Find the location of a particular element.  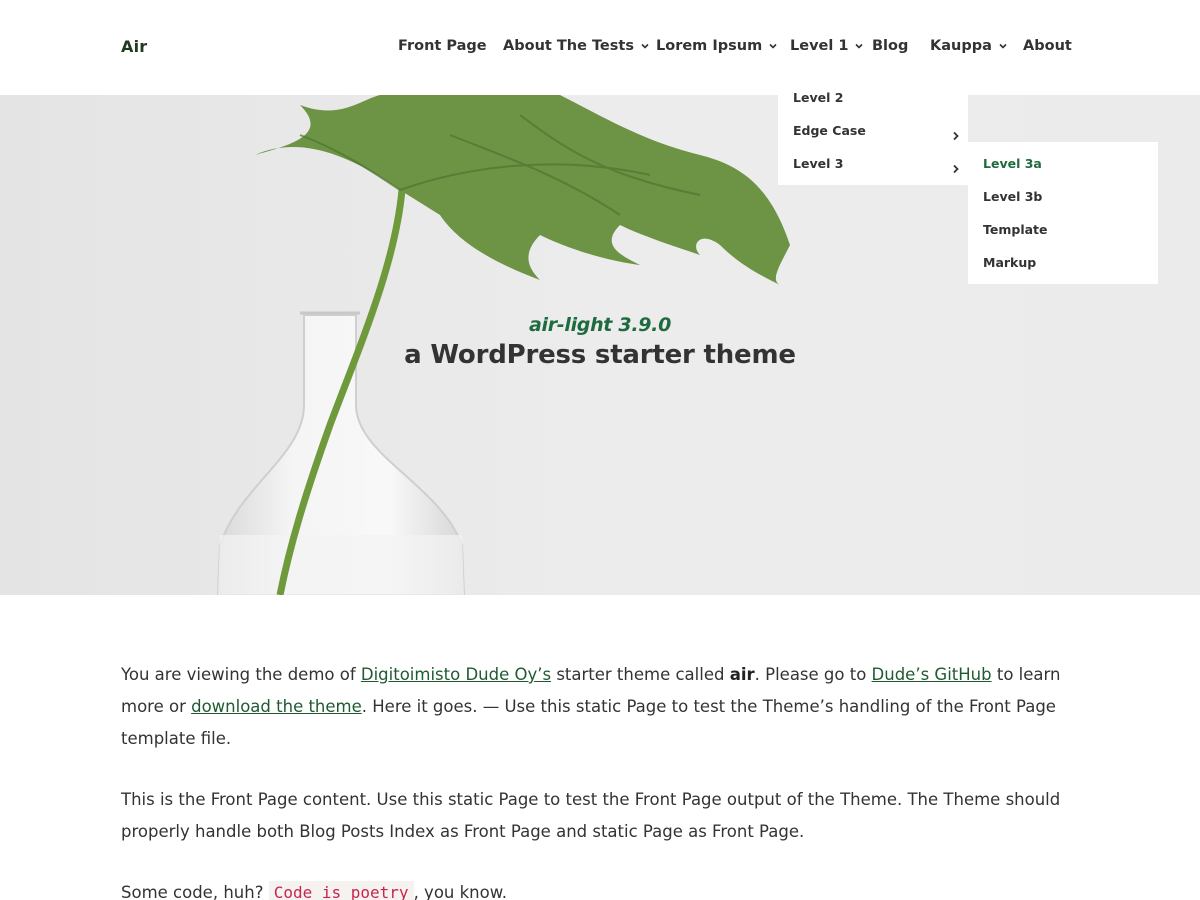

hero-version: air-light 3.9.0 is located at coordinates (600, 325).